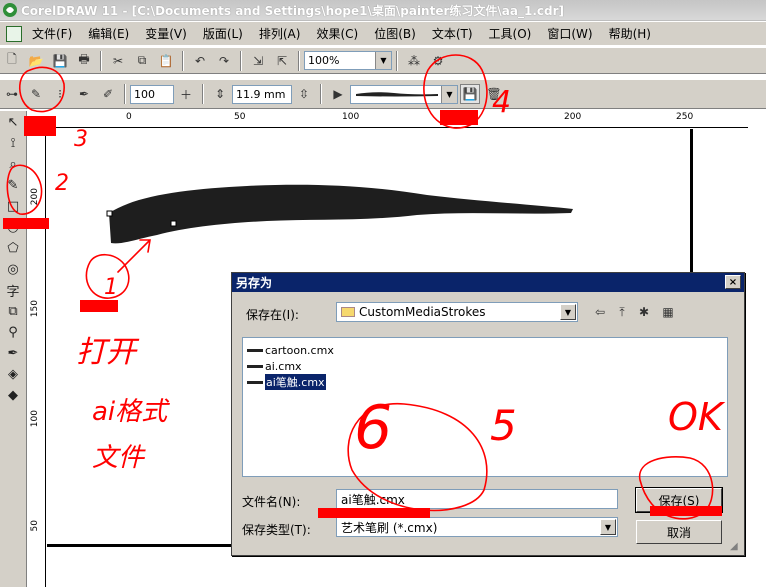 This screenshot has width=766, height=587. Describe the element at coordinates (13, 311) in the screenshot. I see `interactive-tool-icon: ⧉` at that location.